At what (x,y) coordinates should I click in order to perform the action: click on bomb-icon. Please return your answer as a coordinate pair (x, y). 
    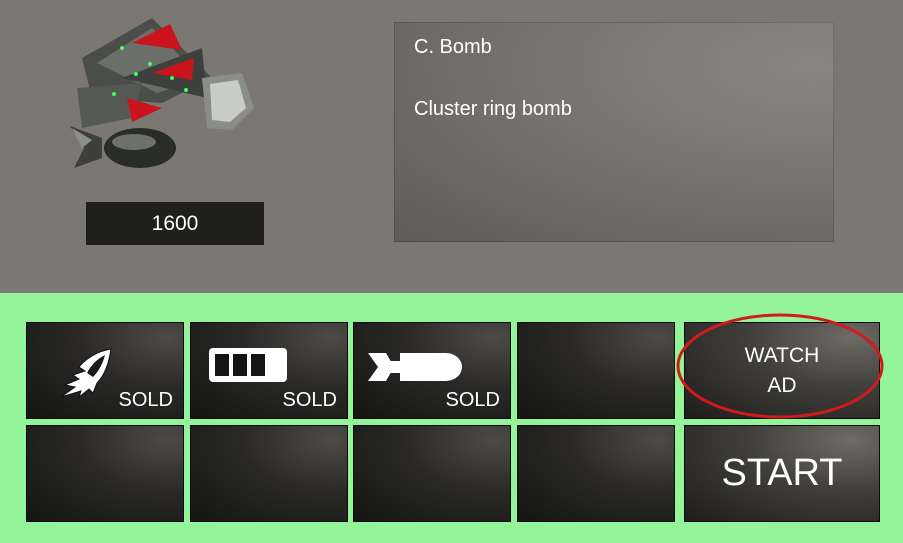
    Looking at the image, I should click on (415, 367).